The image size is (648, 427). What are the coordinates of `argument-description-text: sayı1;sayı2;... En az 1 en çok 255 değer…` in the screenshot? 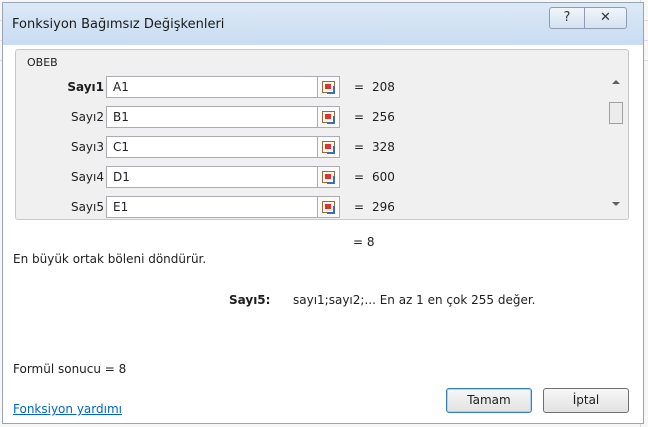 It's located at (414, 300).